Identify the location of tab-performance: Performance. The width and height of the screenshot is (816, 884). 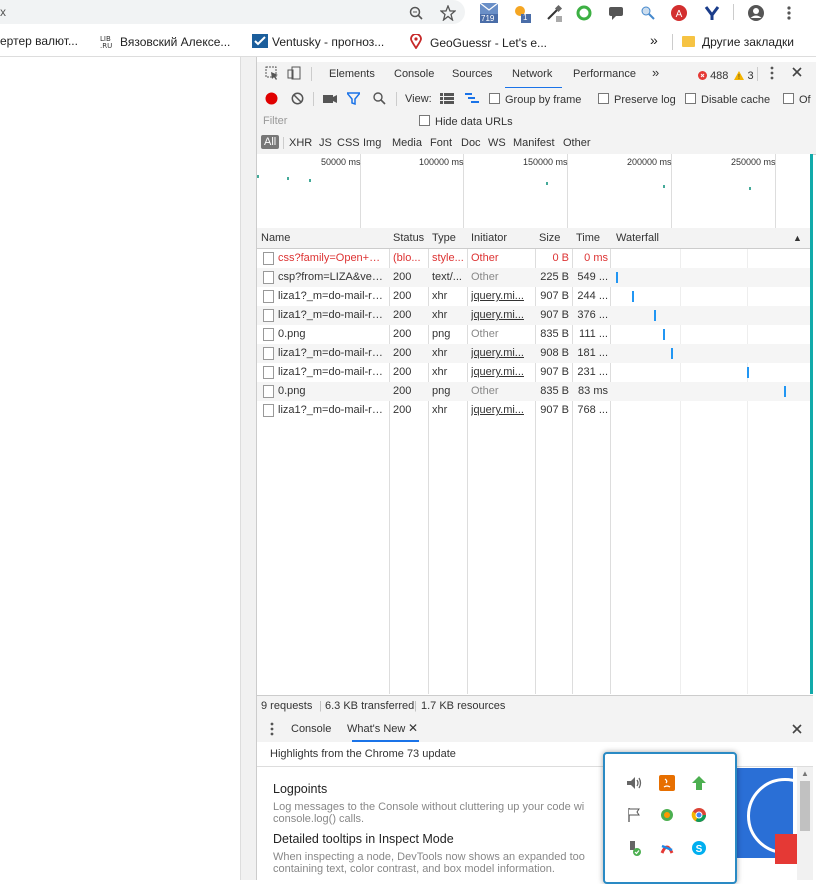
(604, 74).